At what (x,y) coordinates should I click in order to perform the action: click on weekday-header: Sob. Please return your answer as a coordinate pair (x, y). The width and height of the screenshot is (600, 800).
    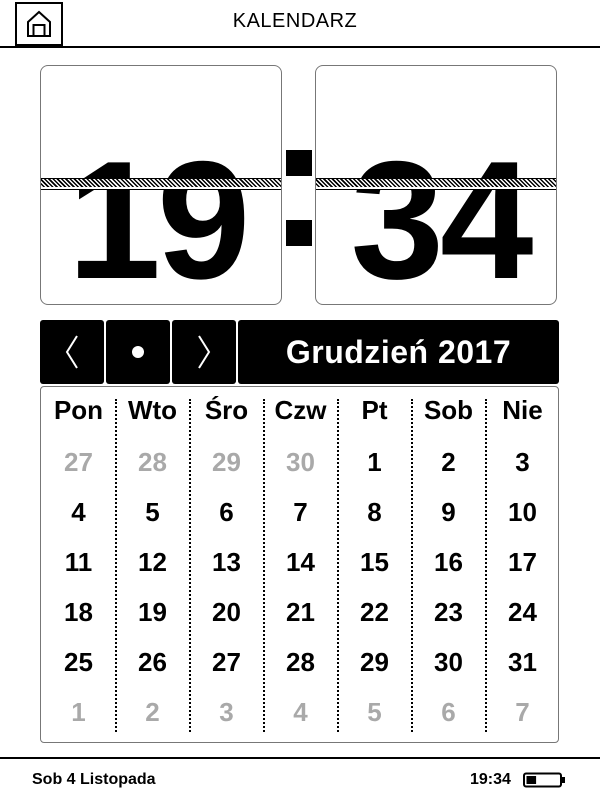
    Looking at the image, I should click on (448, 410).